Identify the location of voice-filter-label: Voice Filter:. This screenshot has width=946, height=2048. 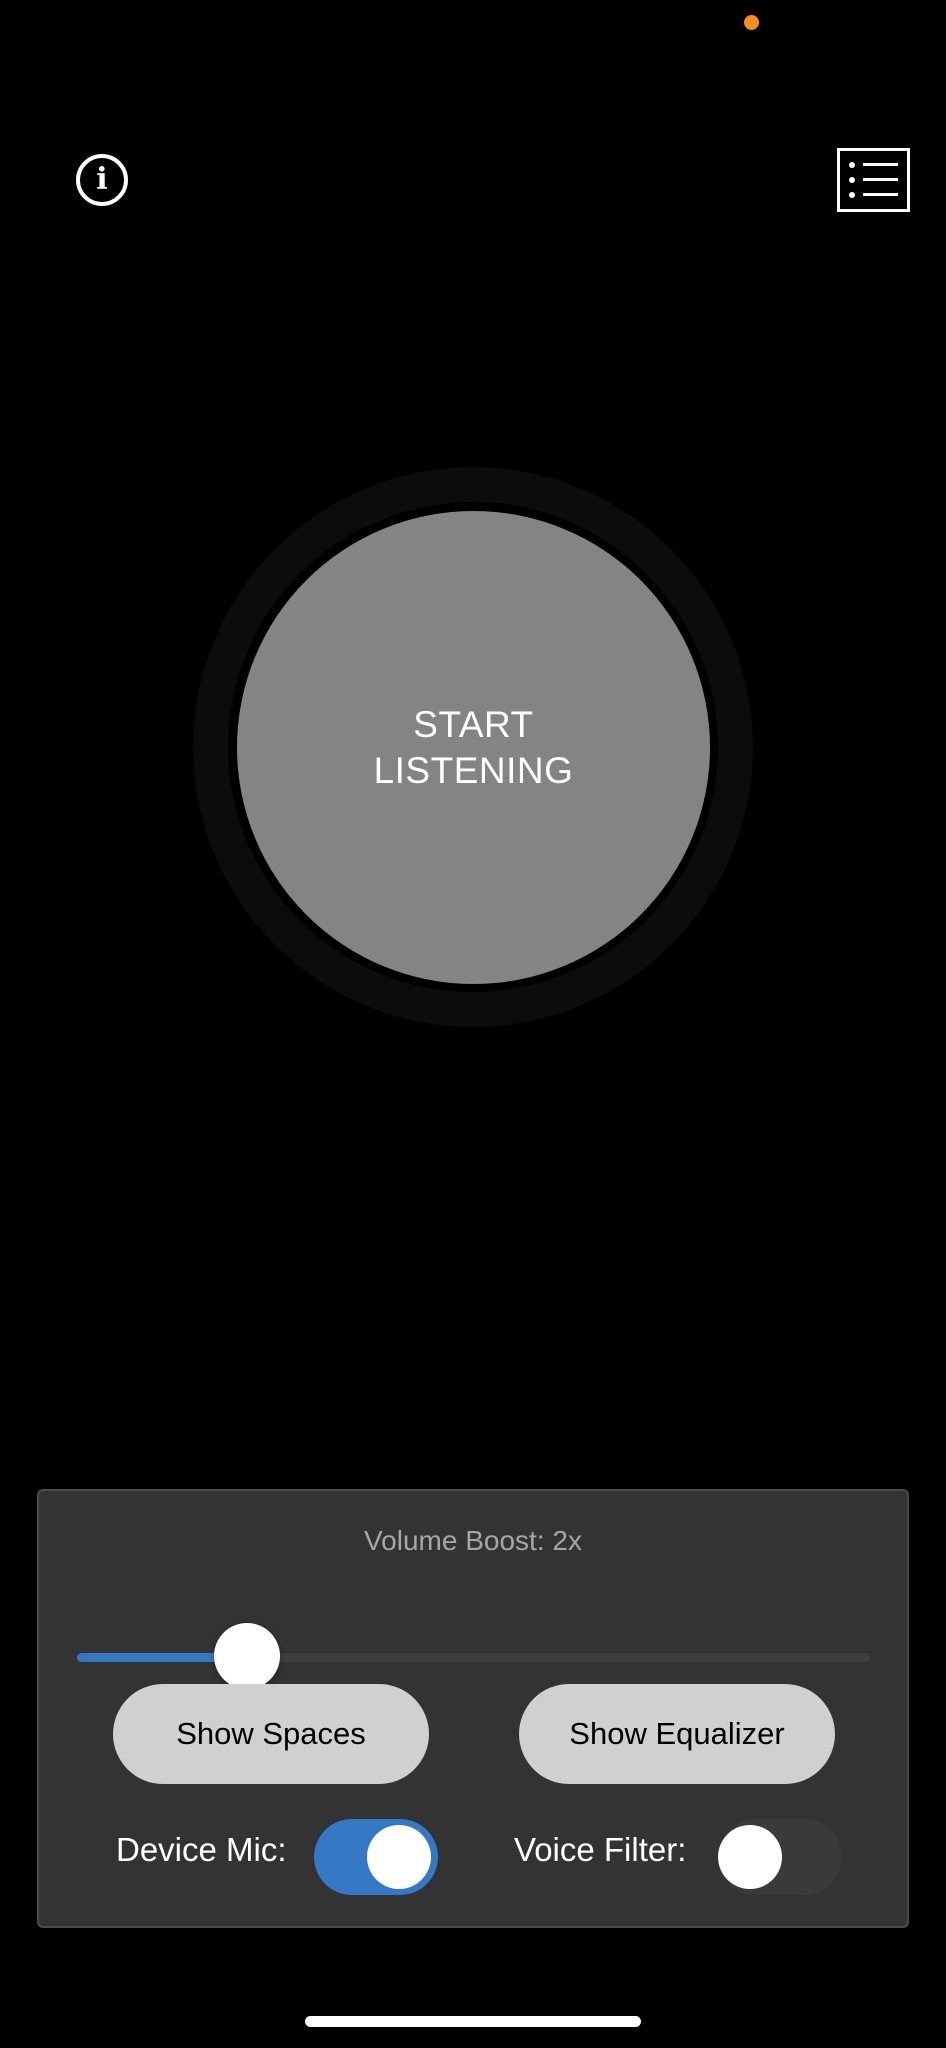
(600, 1849).